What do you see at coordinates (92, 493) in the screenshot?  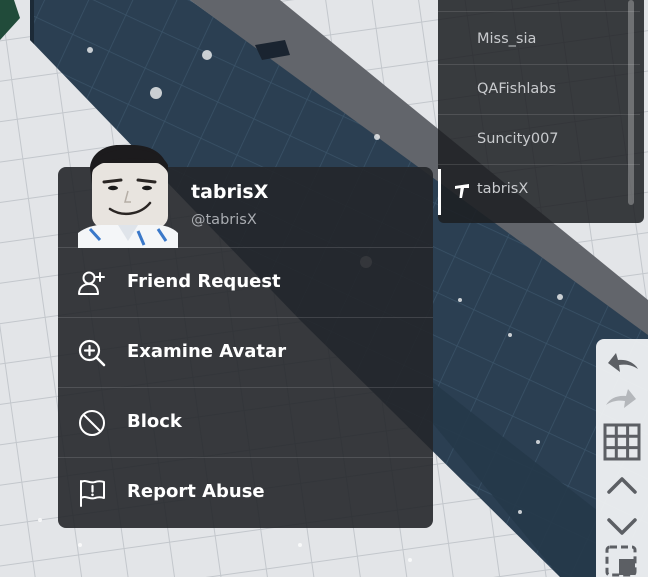 I see `flag-icon` at bounding box center [92, 493].